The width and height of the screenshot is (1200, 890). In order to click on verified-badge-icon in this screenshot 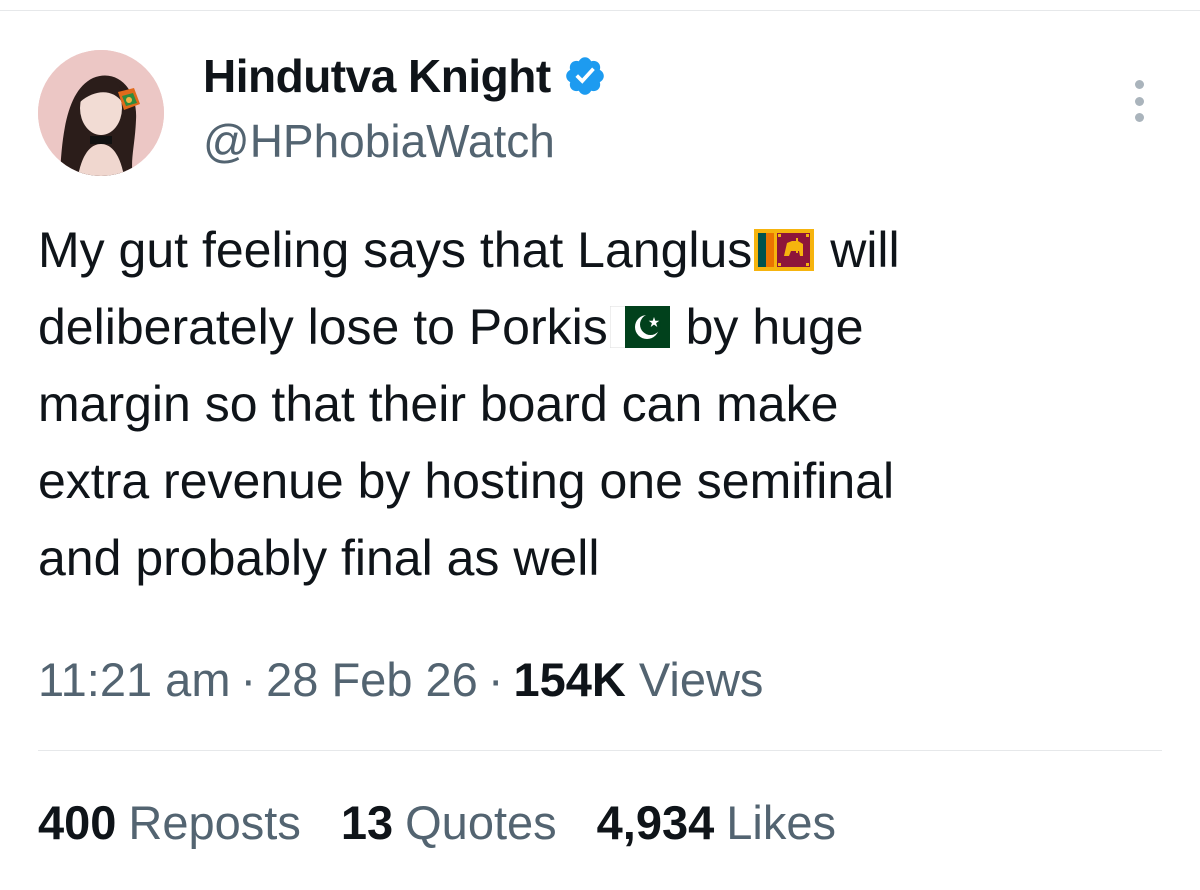, I will do `click(585, 76)`.